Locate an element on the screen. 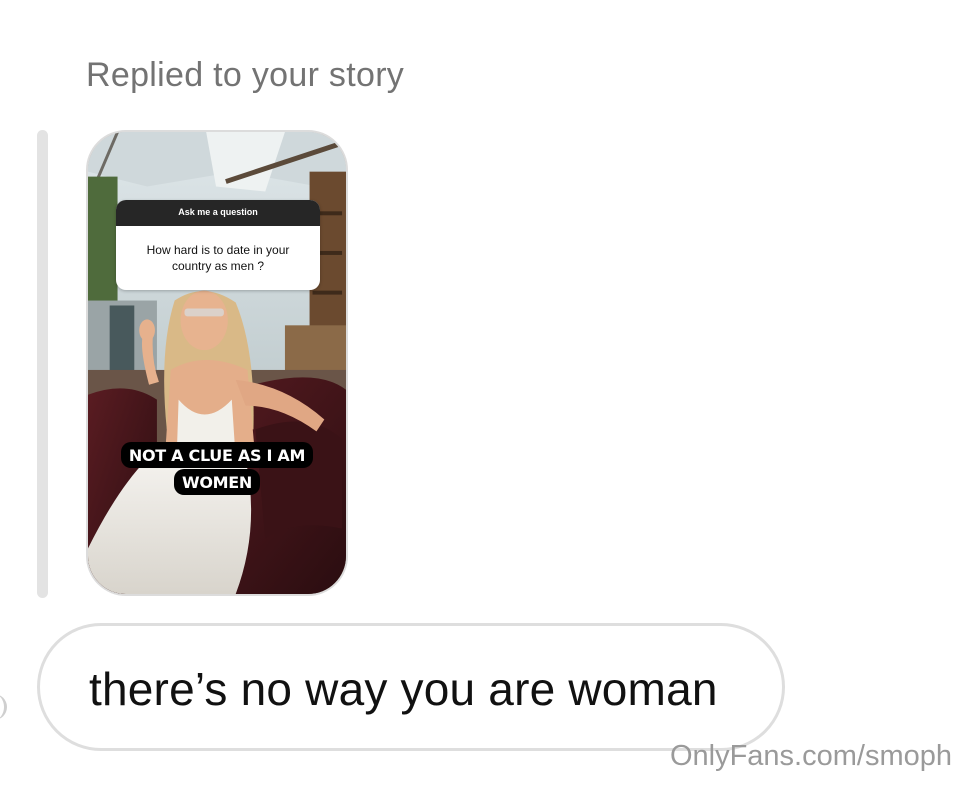 Image resolution: width=962 pixels, height=802 pixels. answer-caption: NOT A CLUE AS I AM WOMEN is located at coordinates (217, 469).